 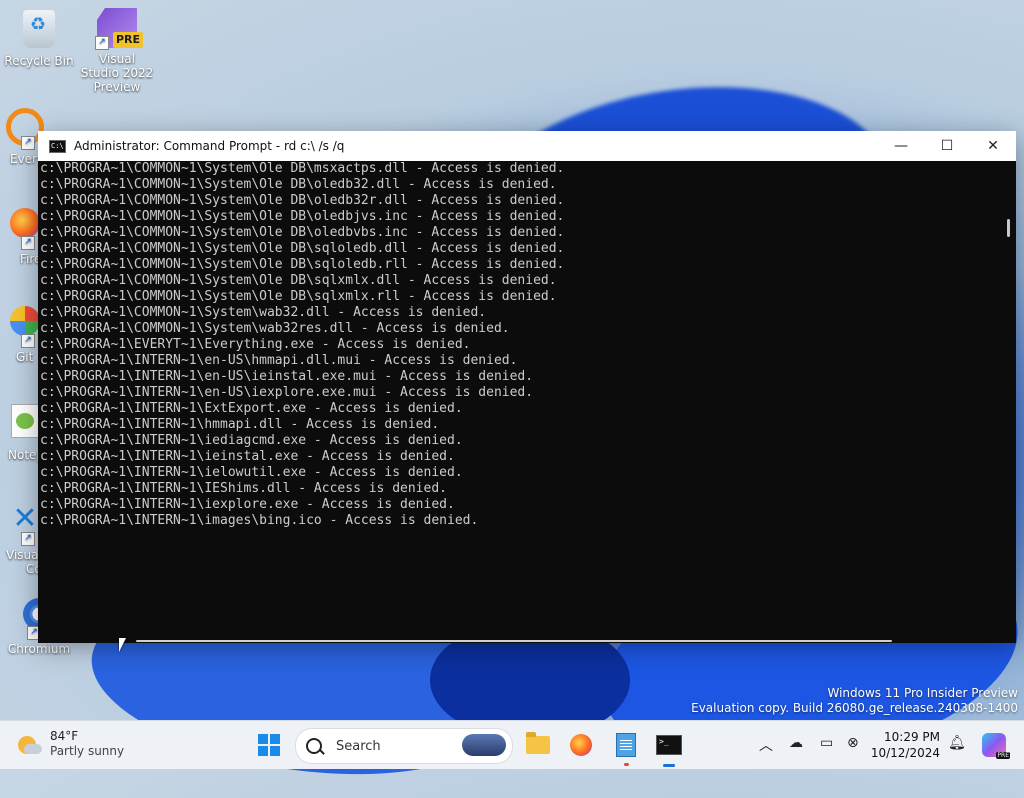 What do you see at coordinates (626, 745) in the screenshot?
I see `notepad-icon` at bounding box center [626, 745].